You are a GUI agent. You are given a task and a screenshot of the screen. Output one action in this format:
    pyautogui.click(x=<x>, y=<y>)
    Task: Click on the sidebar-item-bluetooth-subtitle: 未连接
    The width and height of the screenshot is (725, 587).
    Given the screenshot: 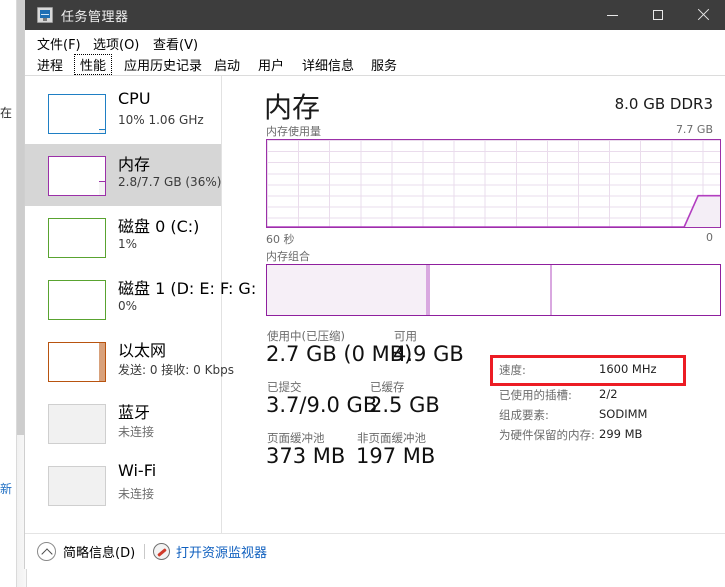 What is the action you would take?
    pyautogui.click(x=136, y=432)
    